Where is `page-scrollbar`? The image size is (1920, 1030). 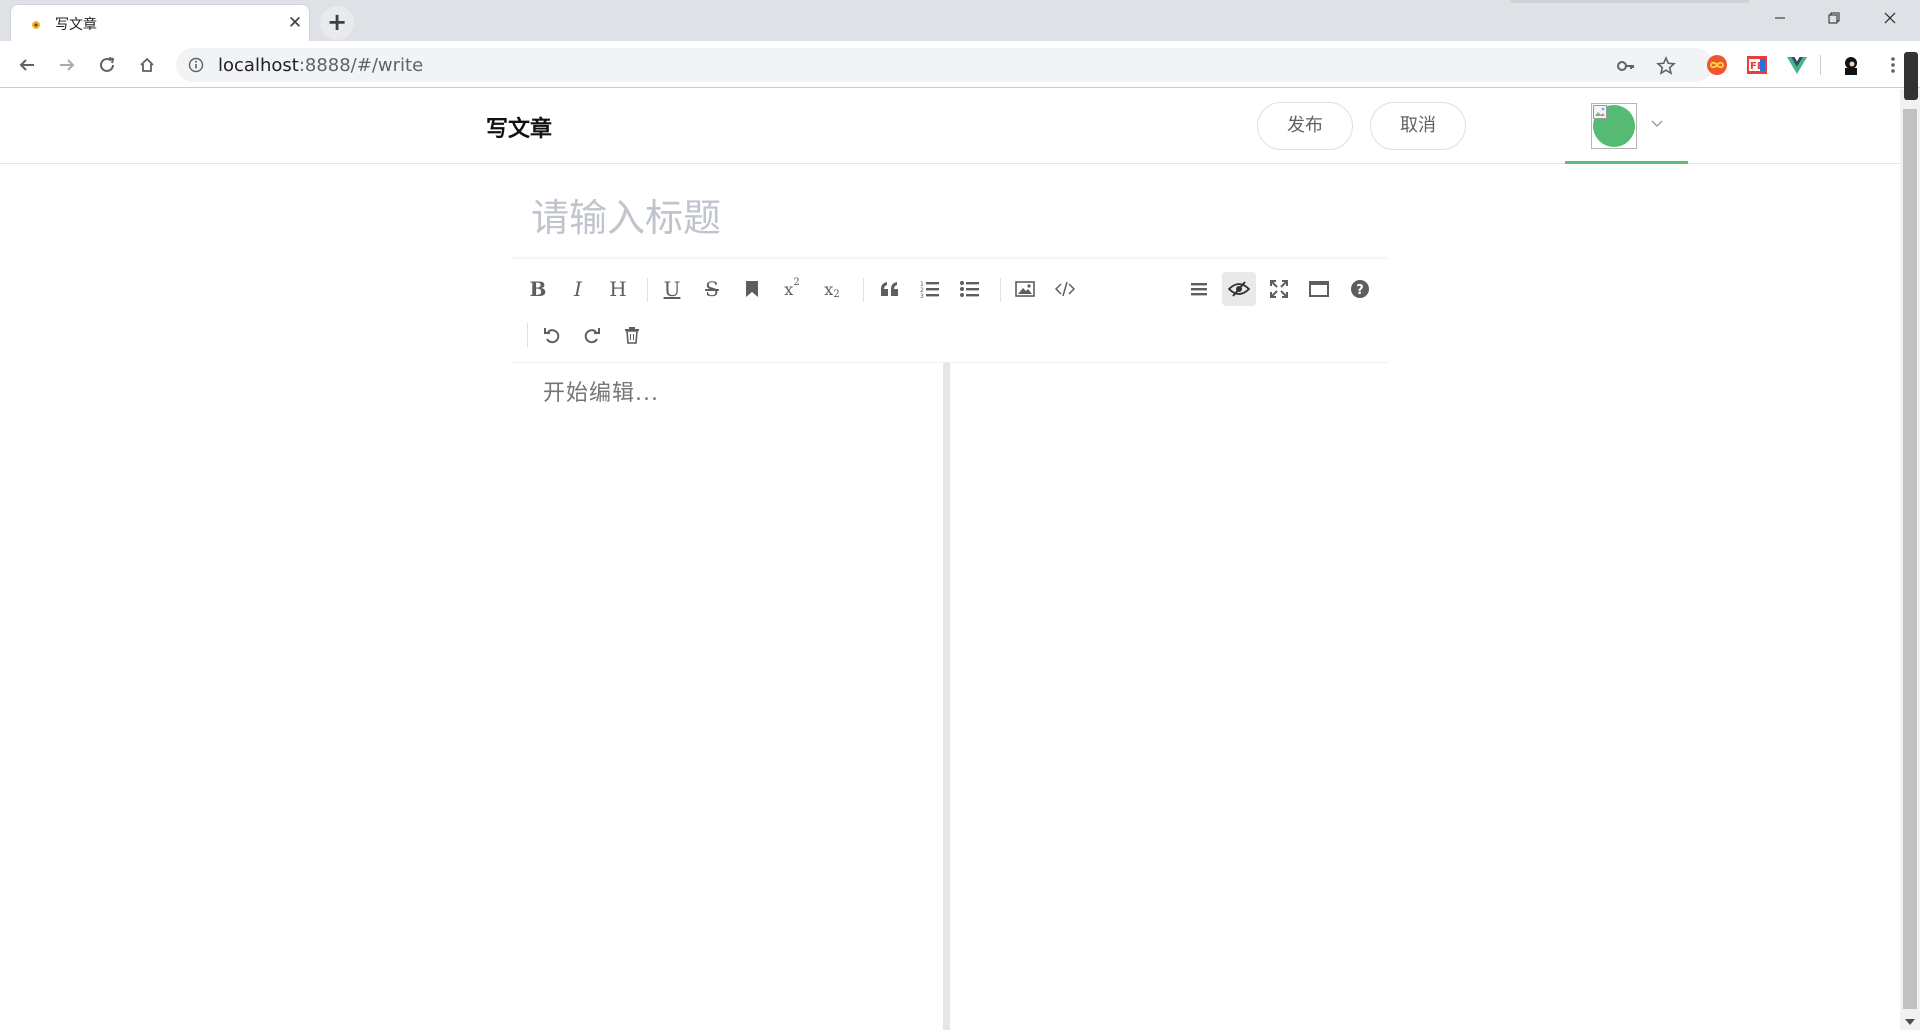
page-scrollbar is located at coordinates (1910, 559).